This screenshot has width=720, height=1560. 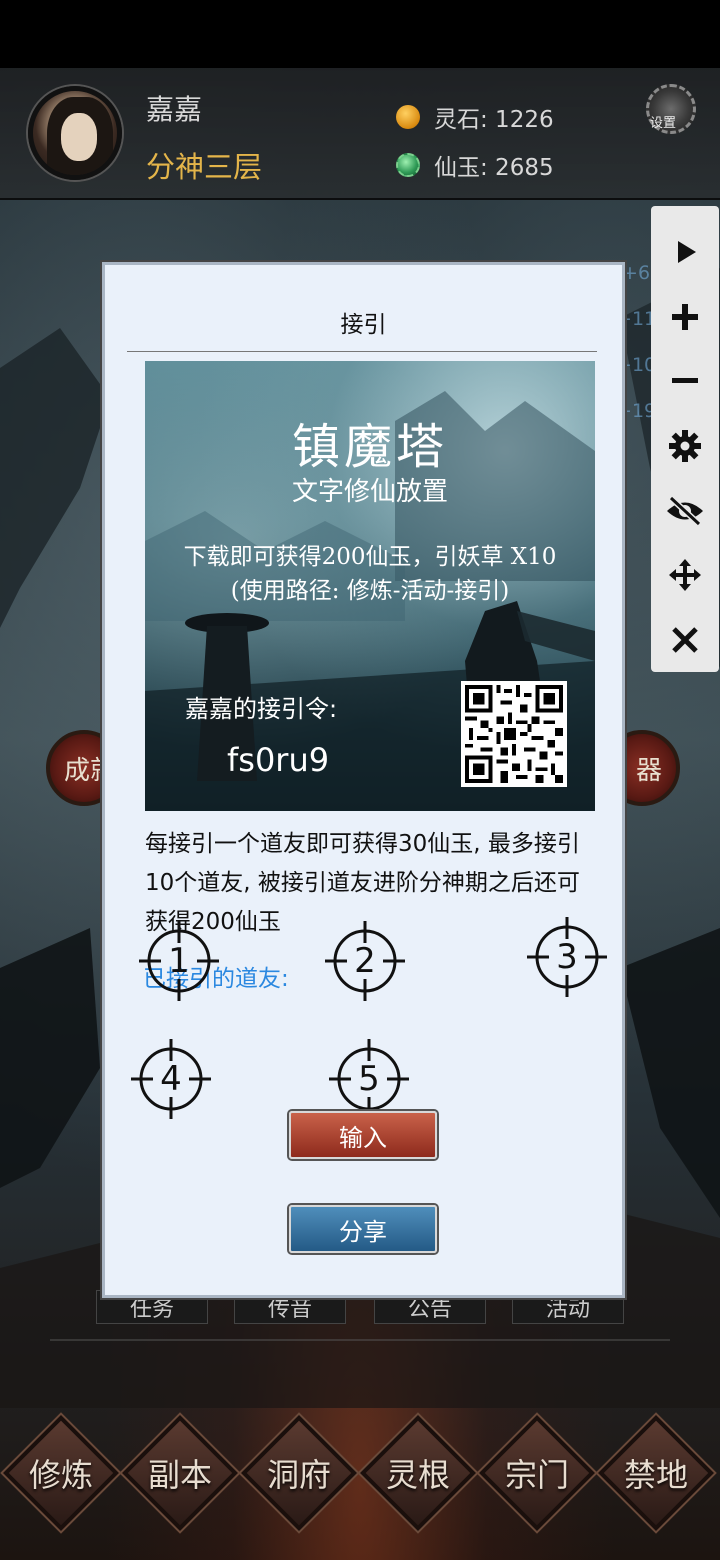 I want to click on floating-toolbar, so click(x=685, y=439).